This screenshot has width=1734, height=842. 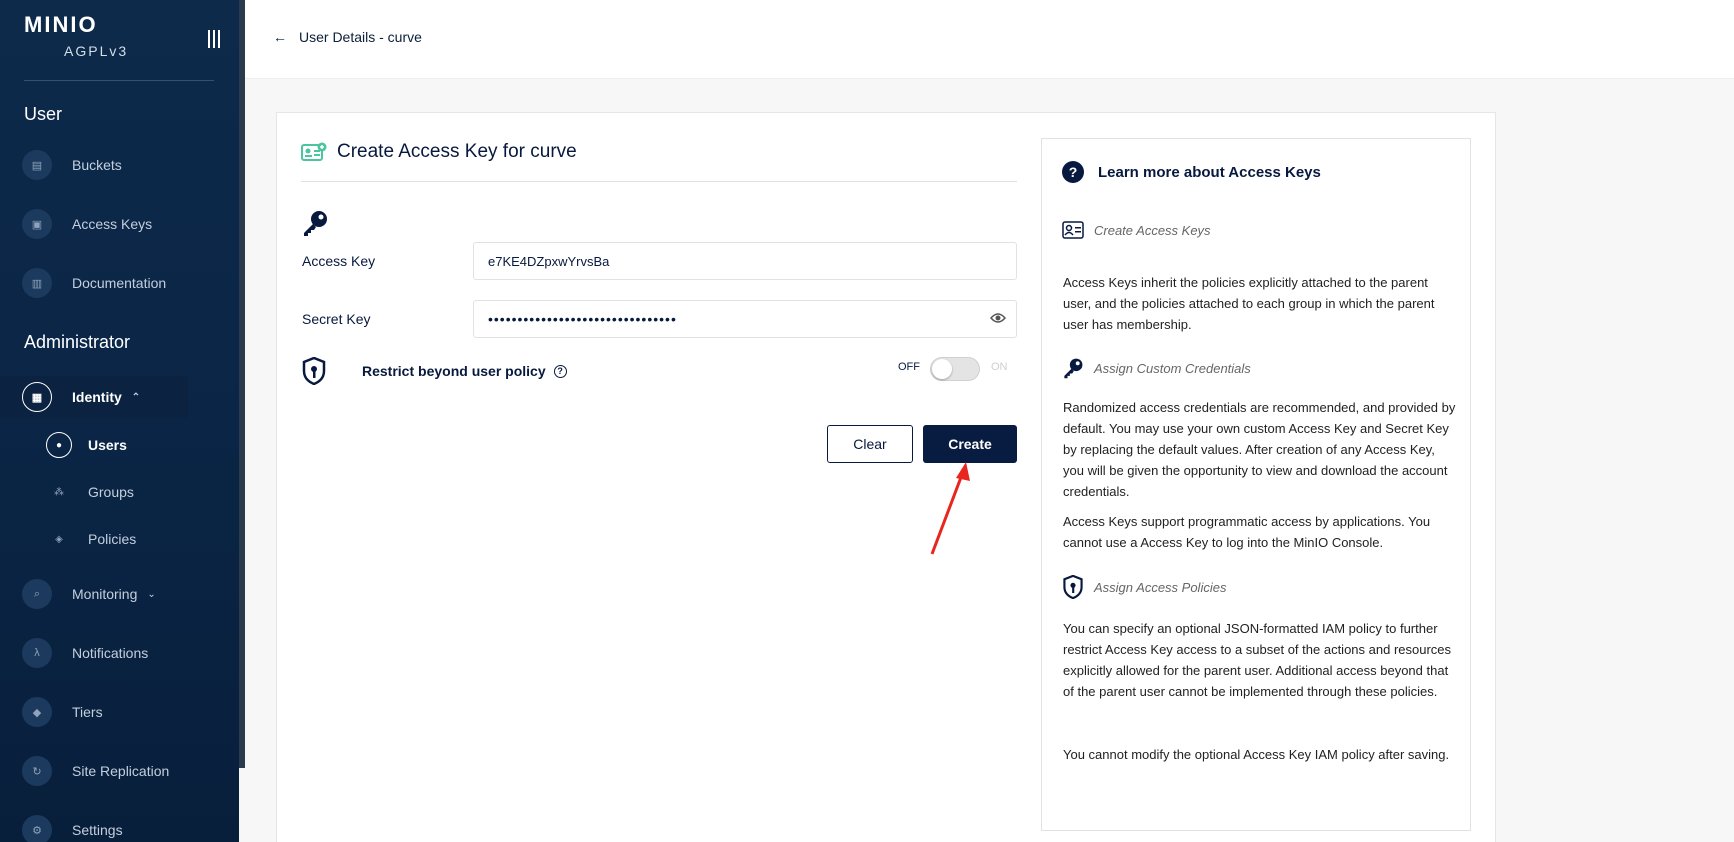 I want to click on help-heading-text: Create Access Keys, so click(x=1152, y=230).